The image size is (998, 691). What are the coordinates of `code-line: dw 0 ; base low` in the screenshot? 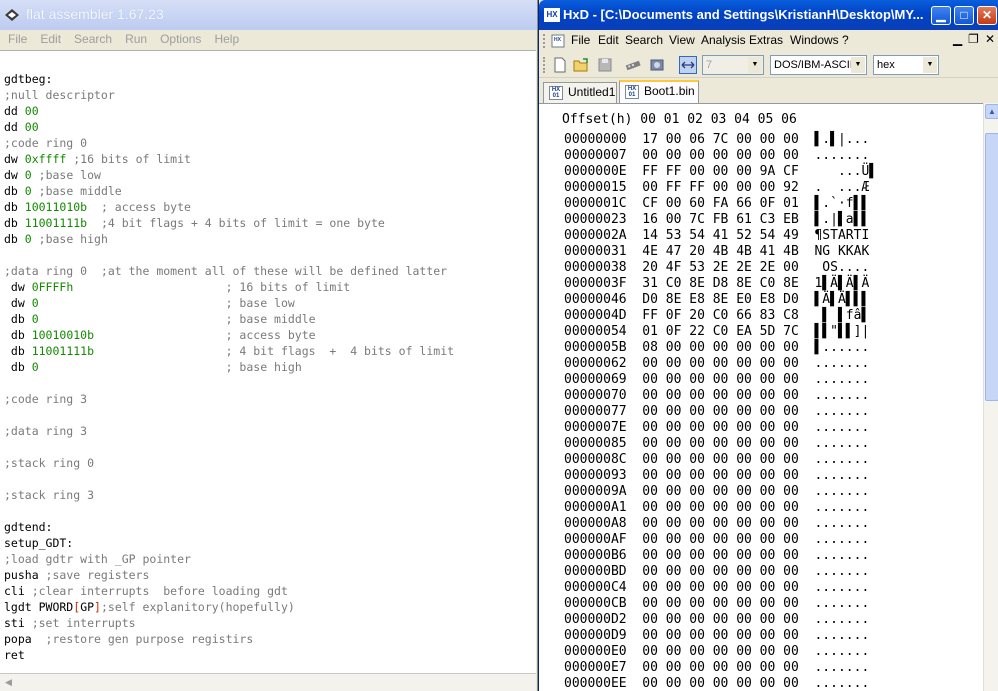 It's located at (229, 303).